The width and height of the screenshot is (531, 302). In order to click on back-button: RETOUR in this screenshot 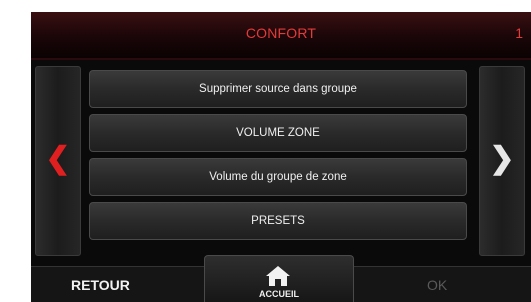, I will do `click(100, 285)`.